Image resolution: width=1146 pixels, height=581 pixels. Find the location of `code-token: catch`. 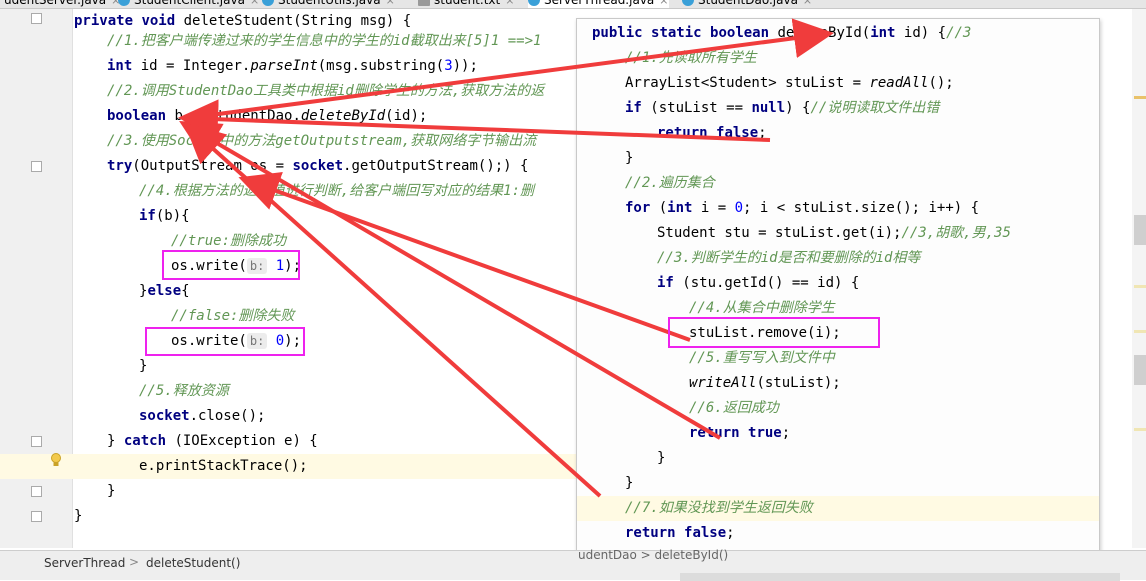

code-token: catch is located at coordinates (145, 441).